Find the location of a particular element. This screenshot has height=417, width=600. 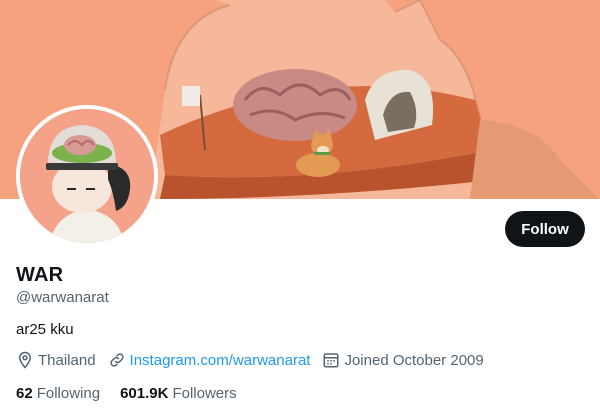

following-count: 62 is located at coordinates (24, 393).